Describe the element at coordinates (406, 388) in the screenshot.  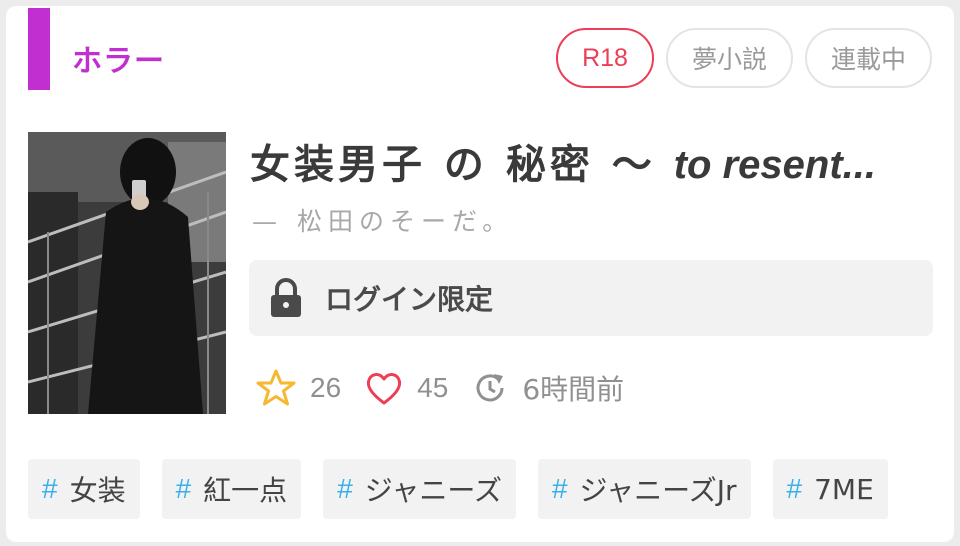
I see `heart-count: 45` at that location.